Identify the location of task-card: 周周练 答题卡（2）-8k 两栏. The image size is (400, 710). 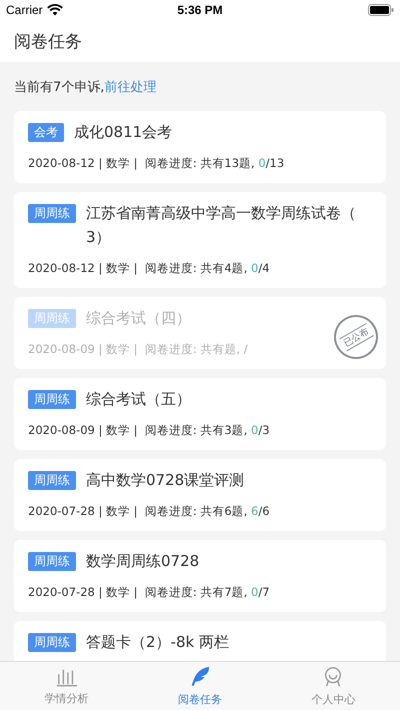
(200, 641).